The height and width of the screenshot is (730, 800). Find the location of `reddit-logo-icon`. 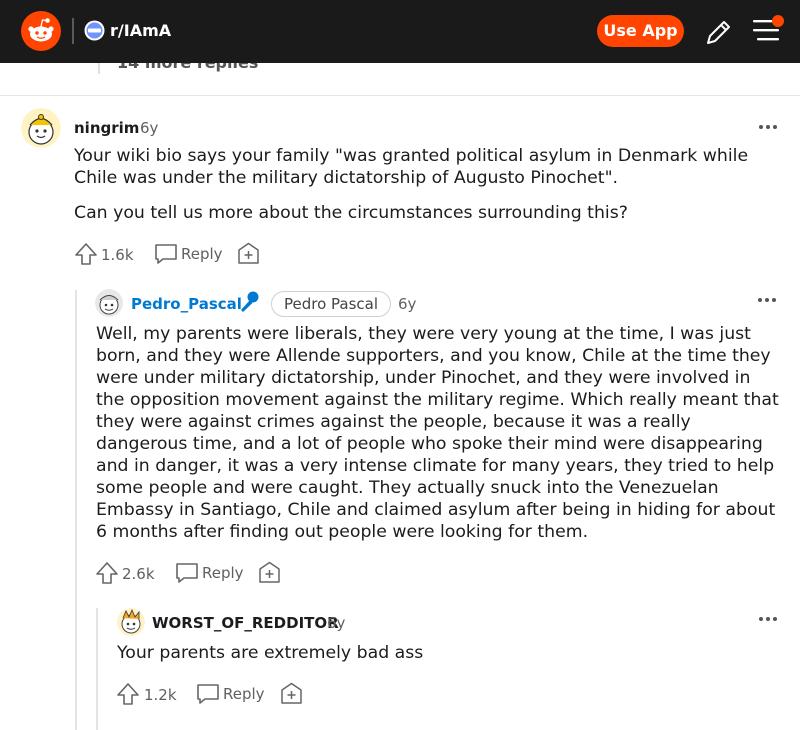

reddit-logo-icon is located at coordinates (41, 31).